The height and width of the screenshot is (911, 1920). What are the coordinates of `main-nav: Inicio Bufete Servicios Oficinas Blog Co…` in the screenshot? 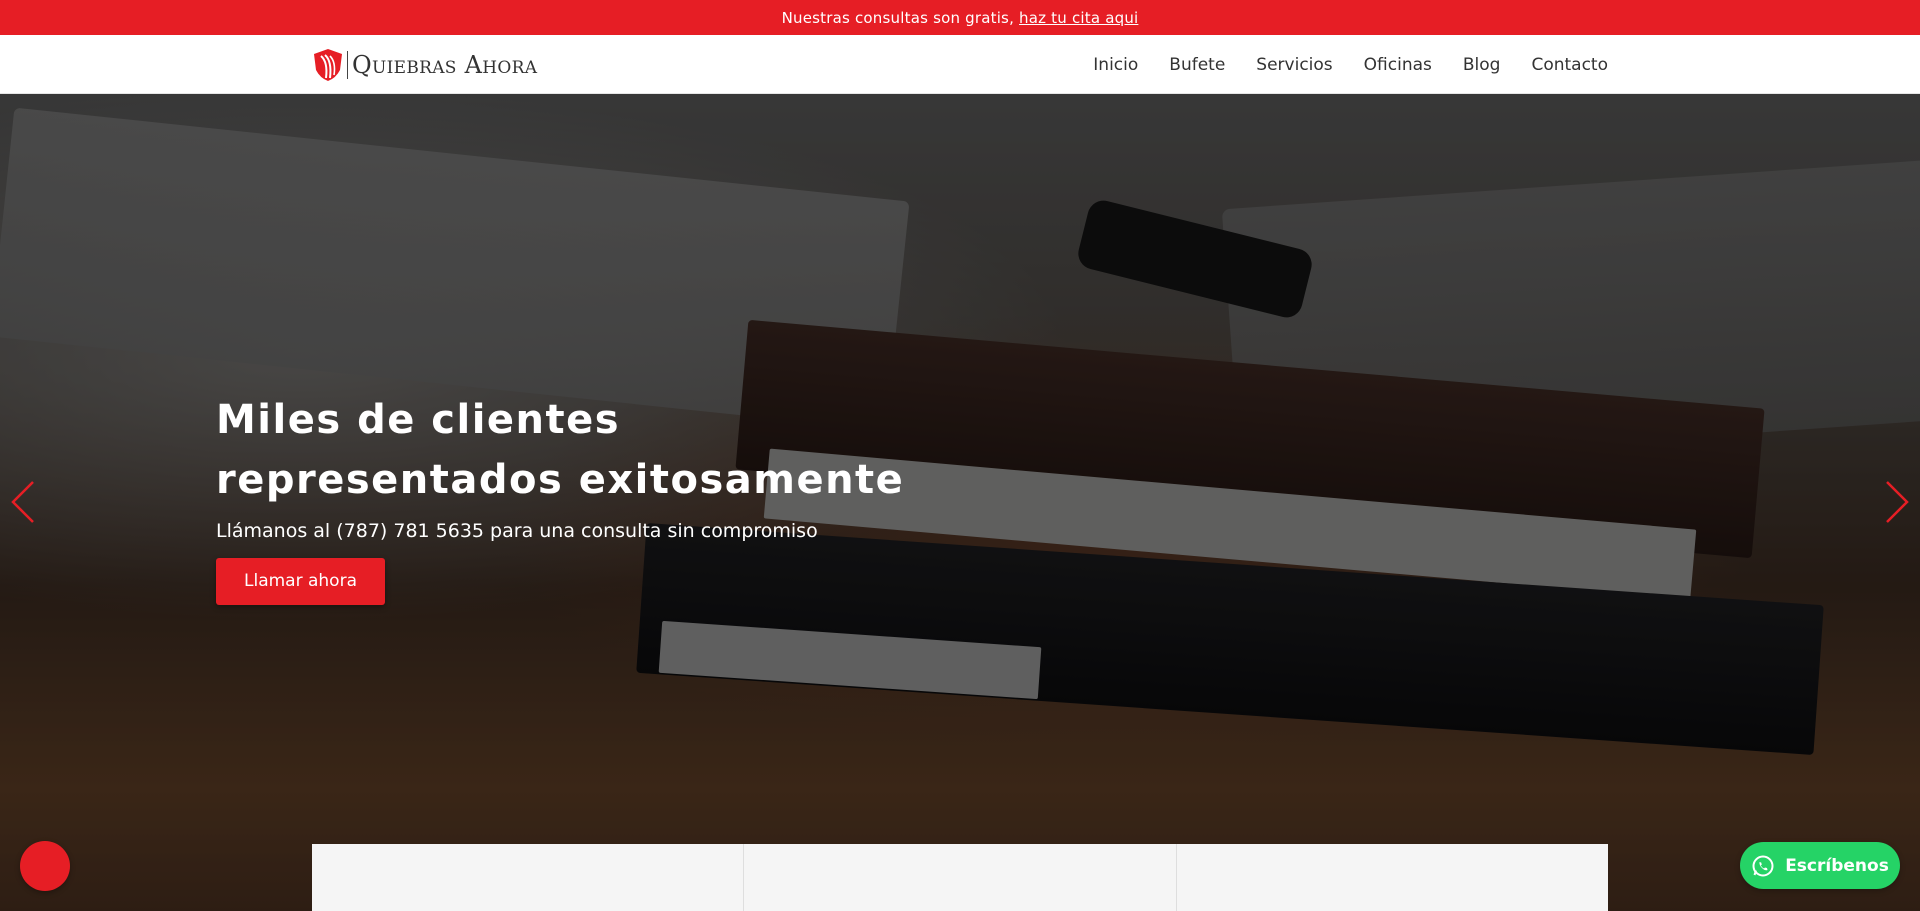 It's located at (1350, 64).